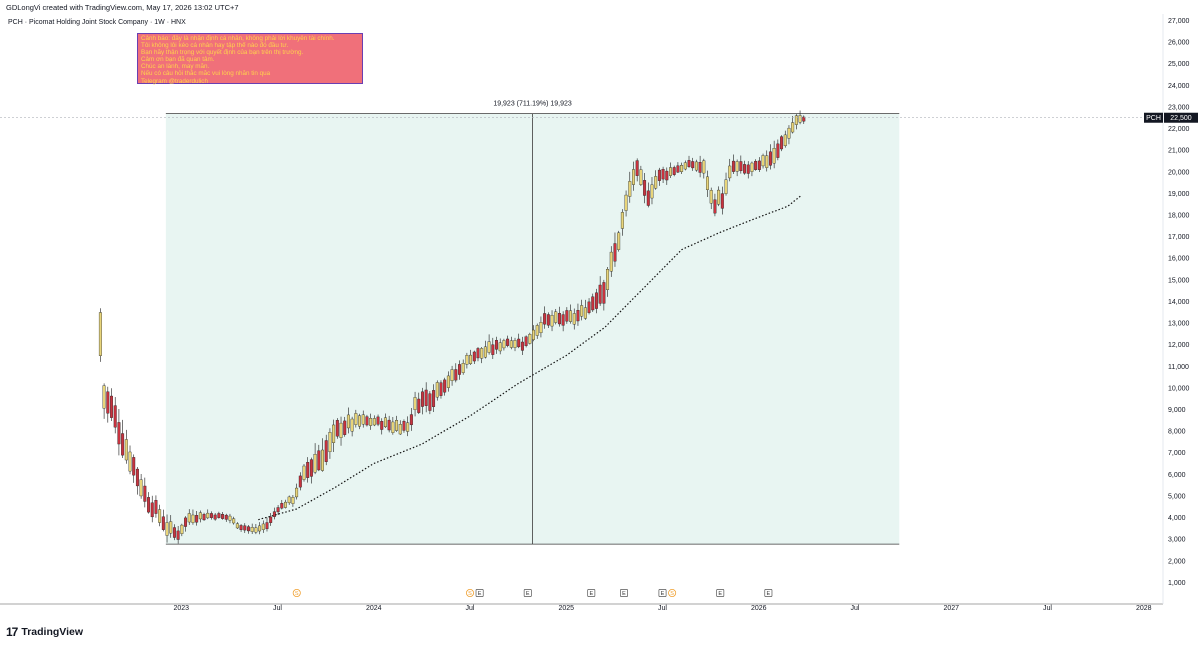 This screenshot has height=646, width=1199. I want to click on y-tick-label: 12,000, so click(1179, 345).